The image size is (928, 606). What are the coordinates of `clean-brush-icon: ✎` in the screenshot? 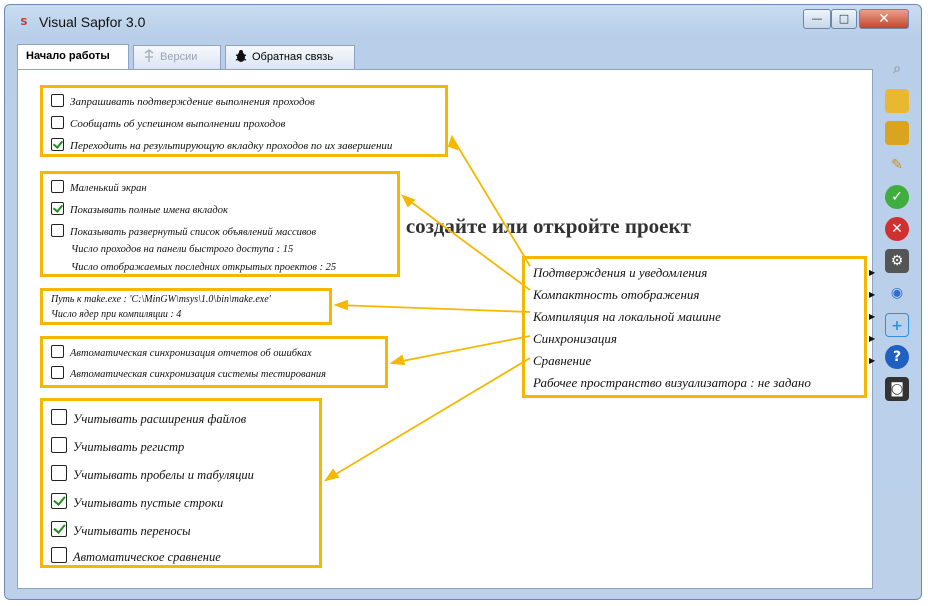 It's located at (897, 165).